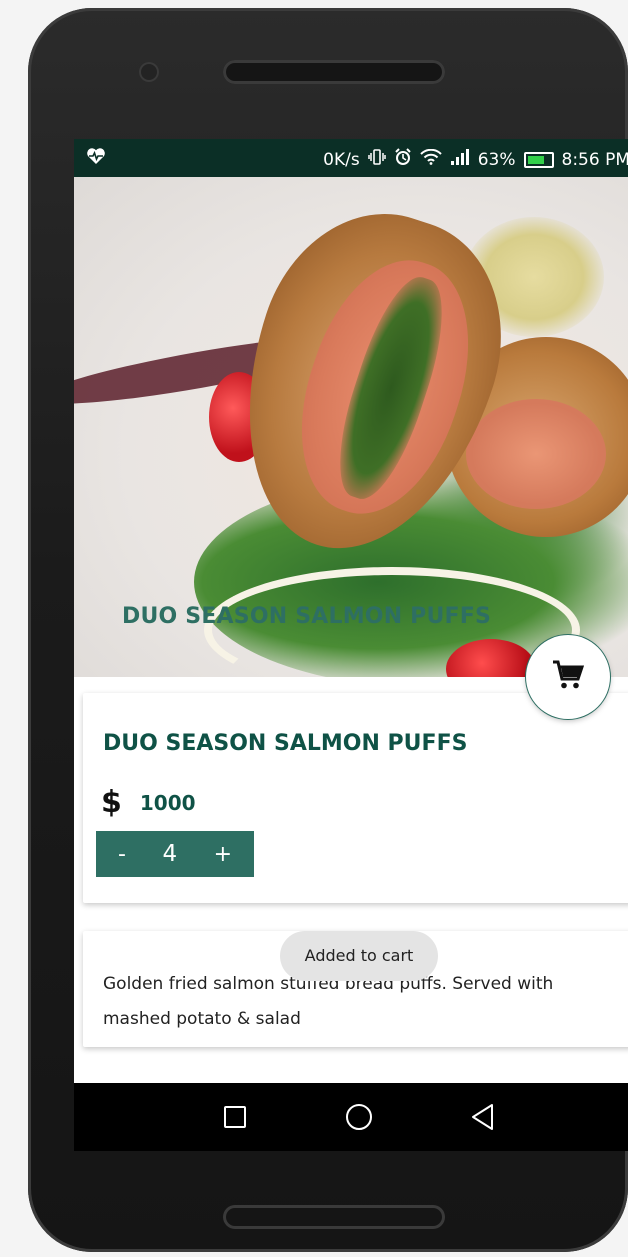 The height and width of the screenshot is (1257, 628). I want to click on status-bar: 0K/s 63% 8:56 PM, so click(351, 158).